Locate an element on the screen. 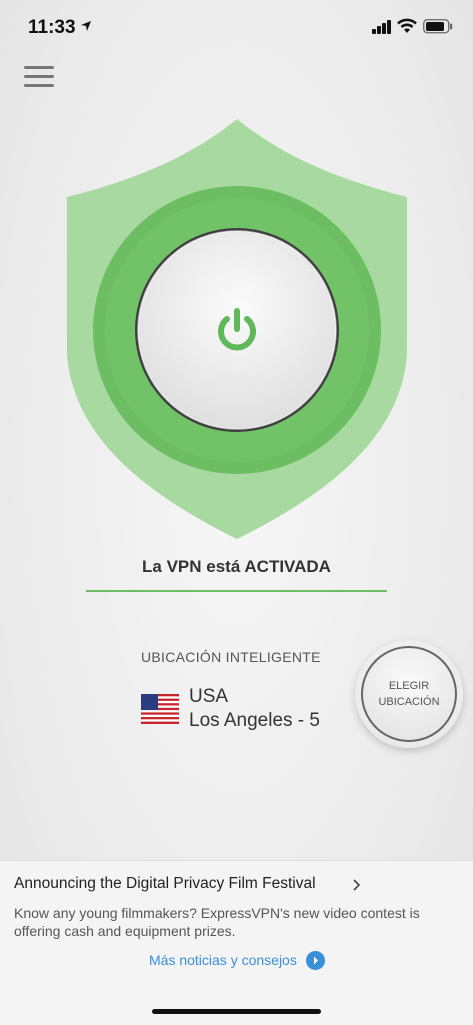 This screenshot has height=1025, width=473. connect-power-button is located at coordinates (237, 330).